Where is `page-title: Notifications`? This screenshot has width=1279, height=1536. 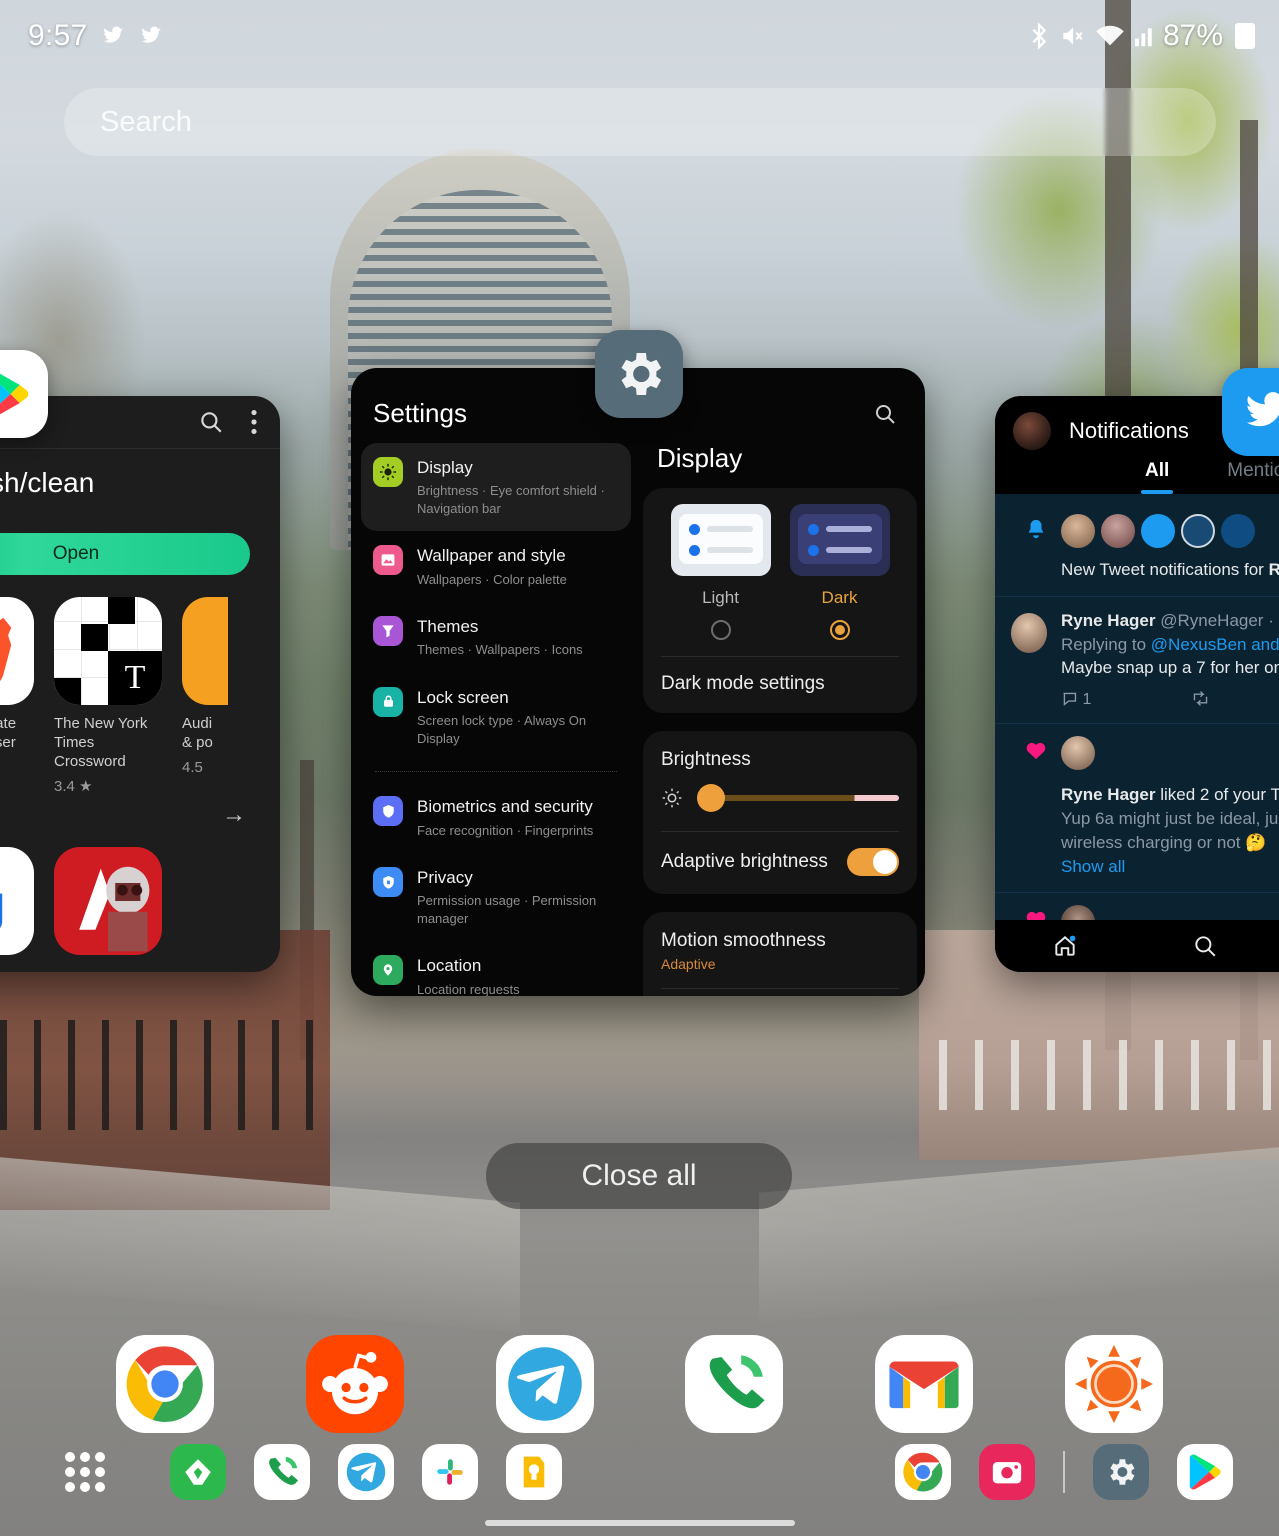 page-title: Notifications is located at coordinates (1129, 430).